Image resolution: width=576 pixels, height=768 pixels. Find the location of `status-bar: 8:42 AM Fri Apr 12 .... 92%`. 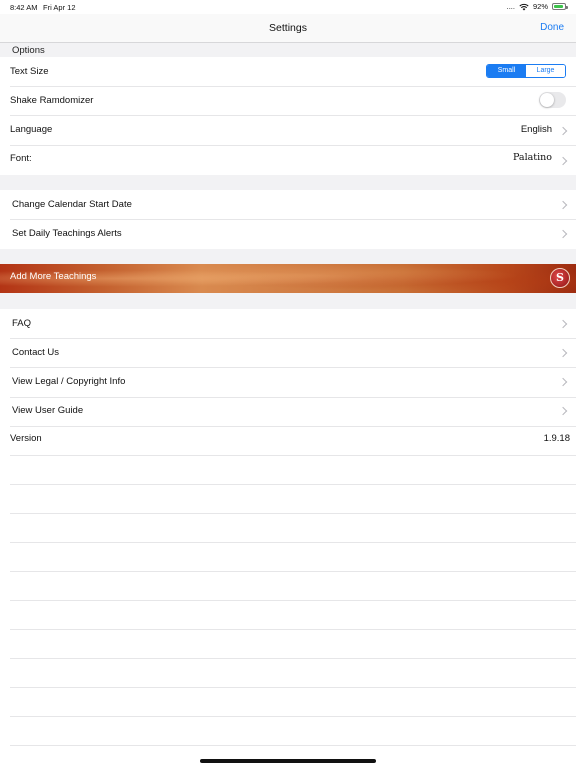

status-bar: 8:42 AM Fri Apr 12 .... 92% is located at coordinates (288, 7).